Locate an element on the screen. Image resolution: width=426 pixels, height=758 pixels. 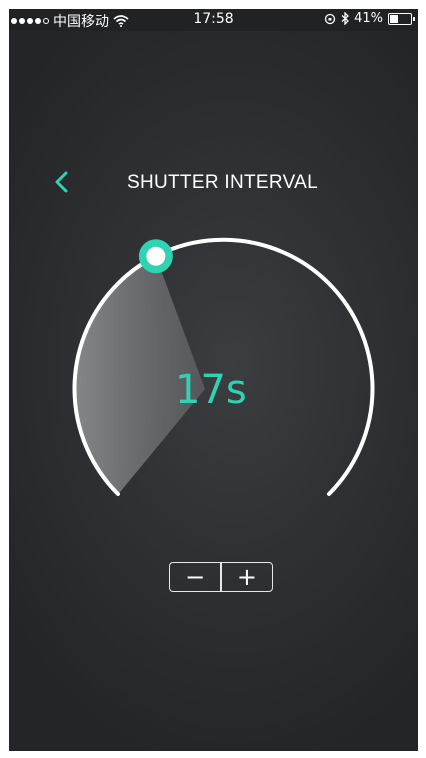
interval-stepper: − + is located at coordinates (221, 577).